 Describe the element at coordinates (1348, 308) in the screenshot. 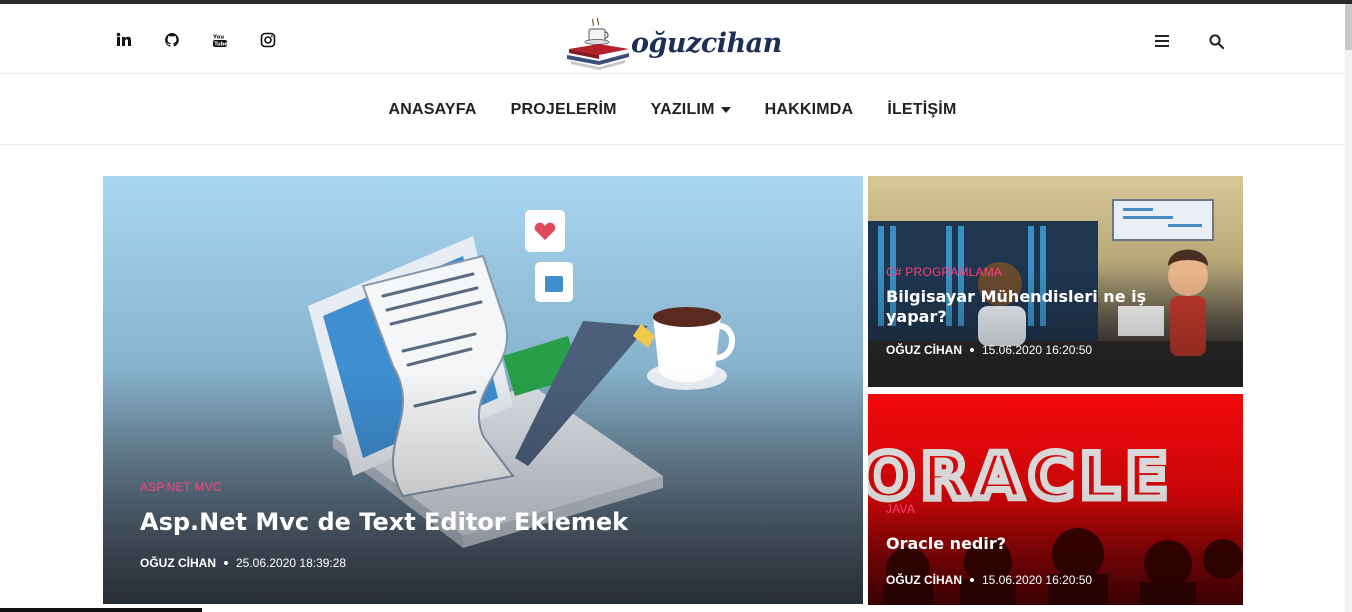

I see `scrollbar-track` at that location.